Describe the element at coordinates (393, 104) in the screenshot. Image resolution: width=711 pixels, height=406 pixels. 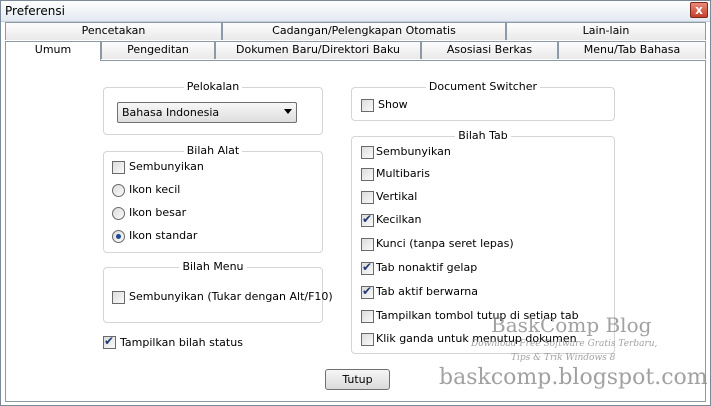
I see `doc-switcher-show-label: Show` at that location.